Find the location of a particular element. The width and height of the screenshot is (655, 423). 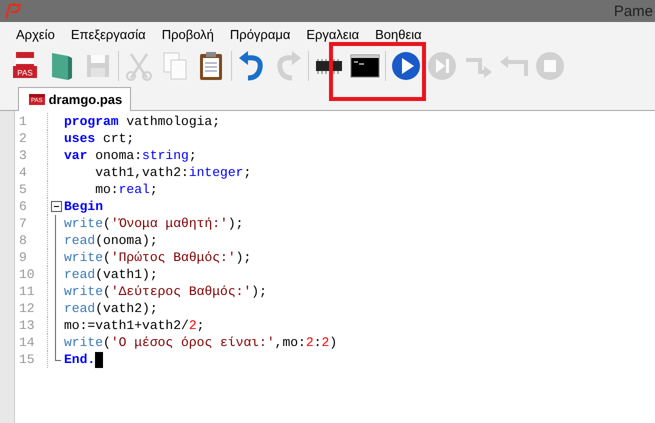

line-number: 5 is located at coordinates (31, 189).